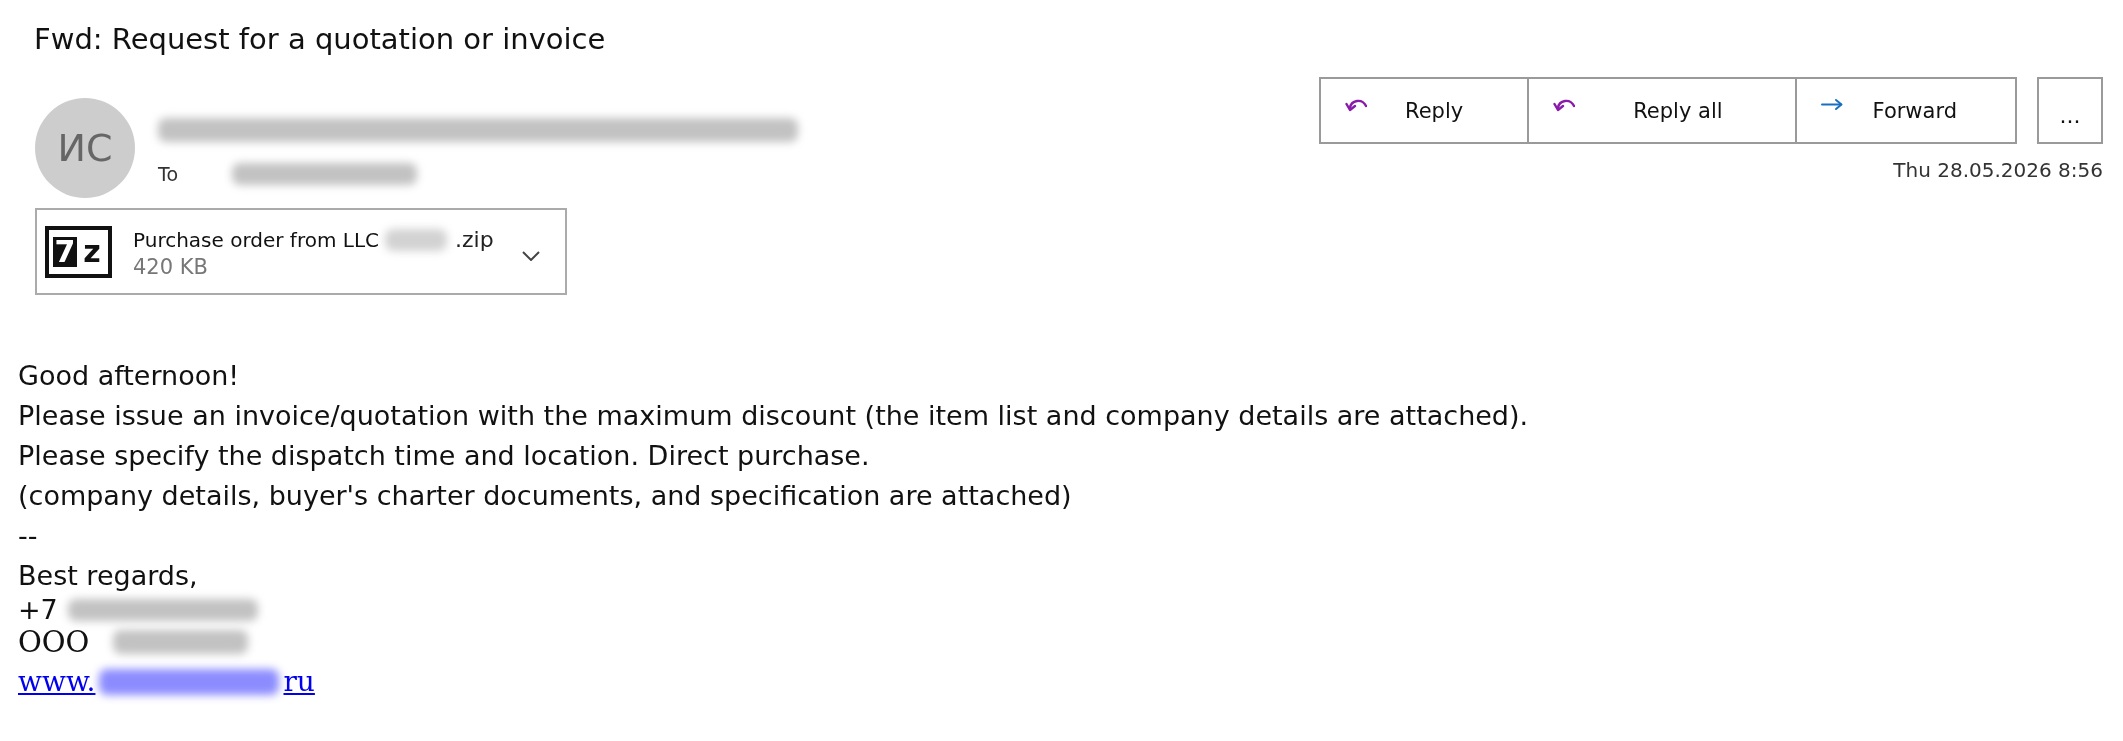 The height and width of the screenshot is (741, 2123). What do you see at coordinates (28, 536) in the screenshot?
I see `message-line: --` at bounding box center [28, 536].